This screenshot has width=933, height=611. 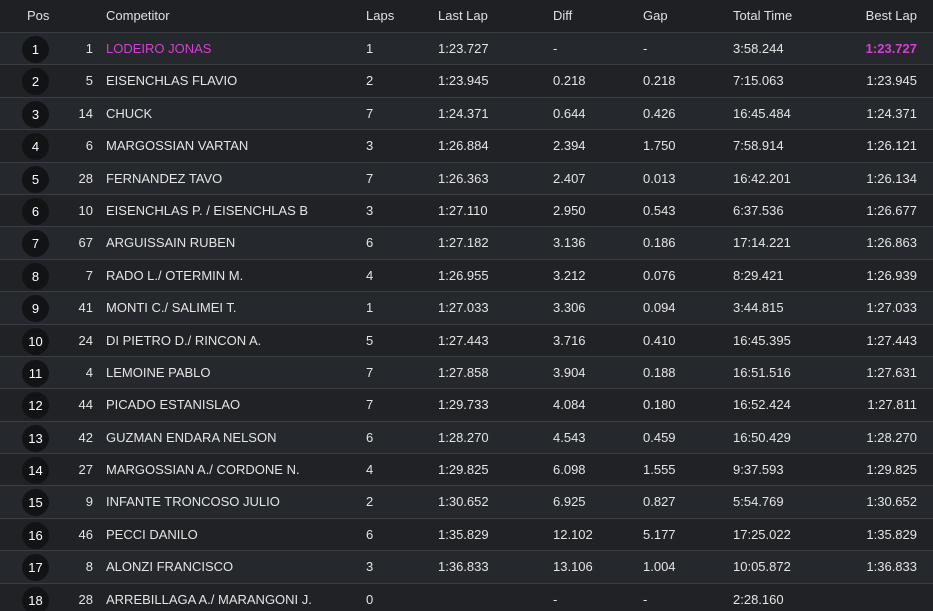 I want to click on laps-value: 2, so click(x=370, y=502).